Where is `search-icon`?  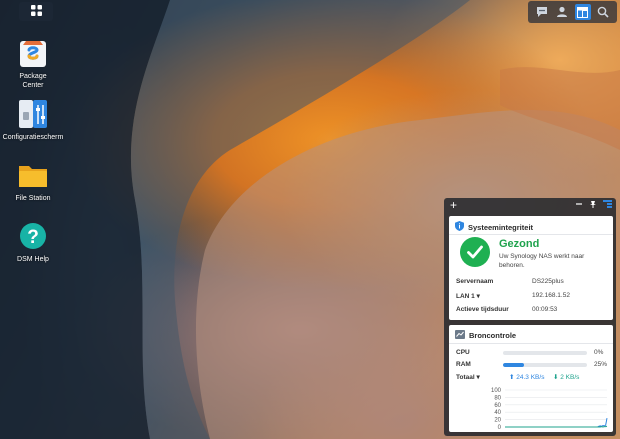 search-icon is located at coordinates (603, 12).